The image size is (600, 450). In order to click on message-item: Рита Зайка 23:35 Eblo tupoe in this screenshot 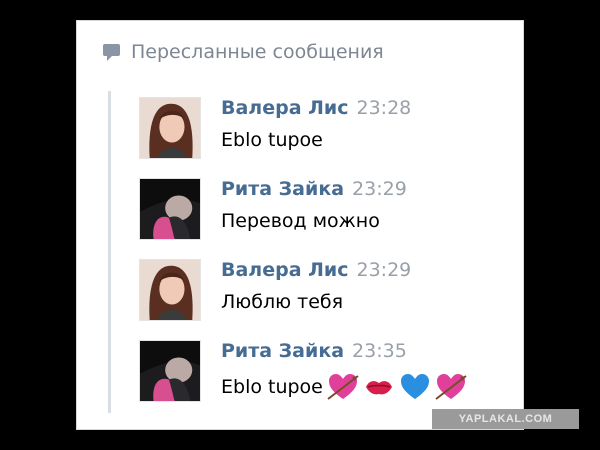, I will do `click(303, 373)`.